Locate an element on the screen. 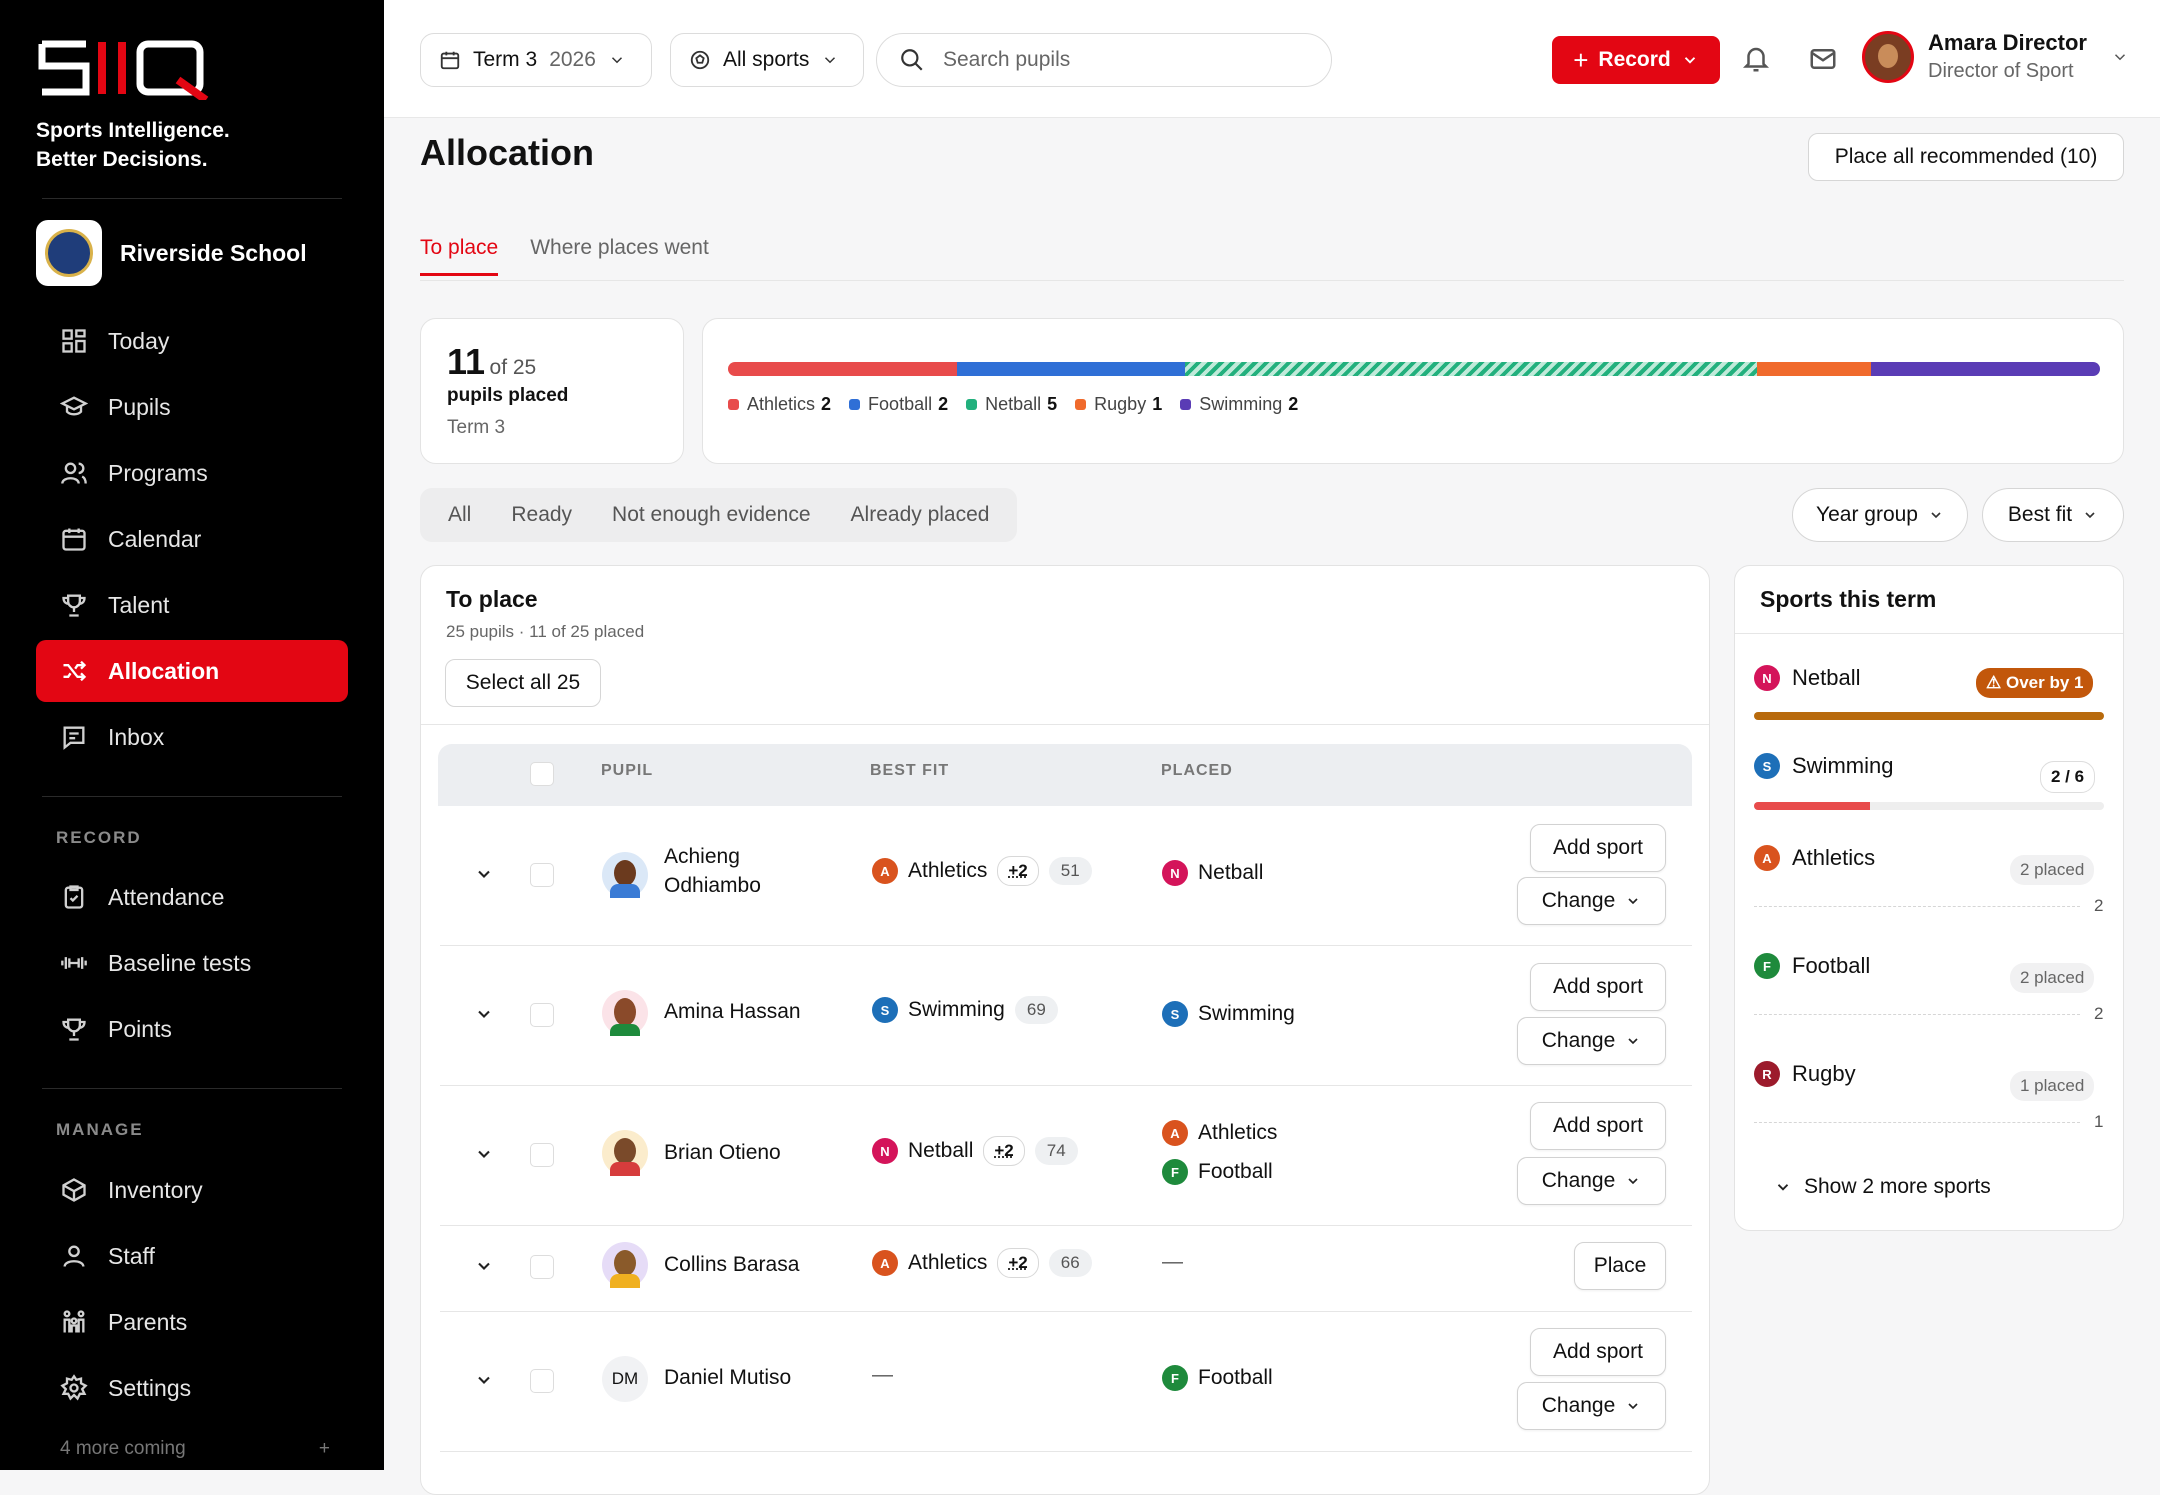 Image resolution: width=2160 pixels, height=1495 pixels. nav-talent: Talent is located at coordinates (192, 605).